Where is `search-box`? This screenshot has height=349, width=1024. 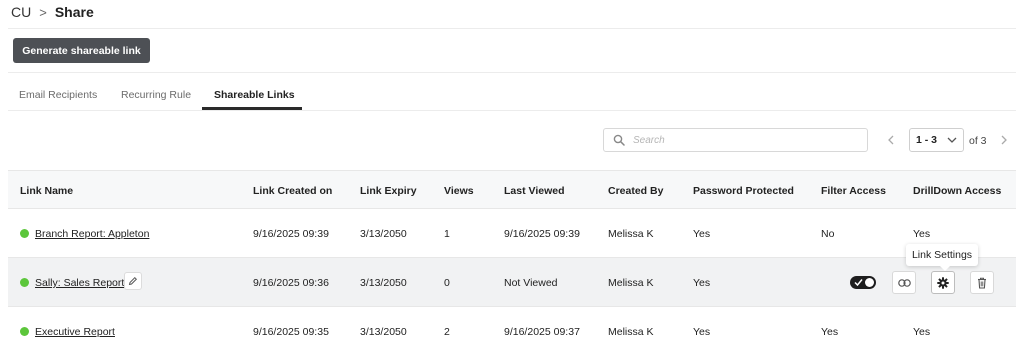 search-box is located at coordinates (735, 140).